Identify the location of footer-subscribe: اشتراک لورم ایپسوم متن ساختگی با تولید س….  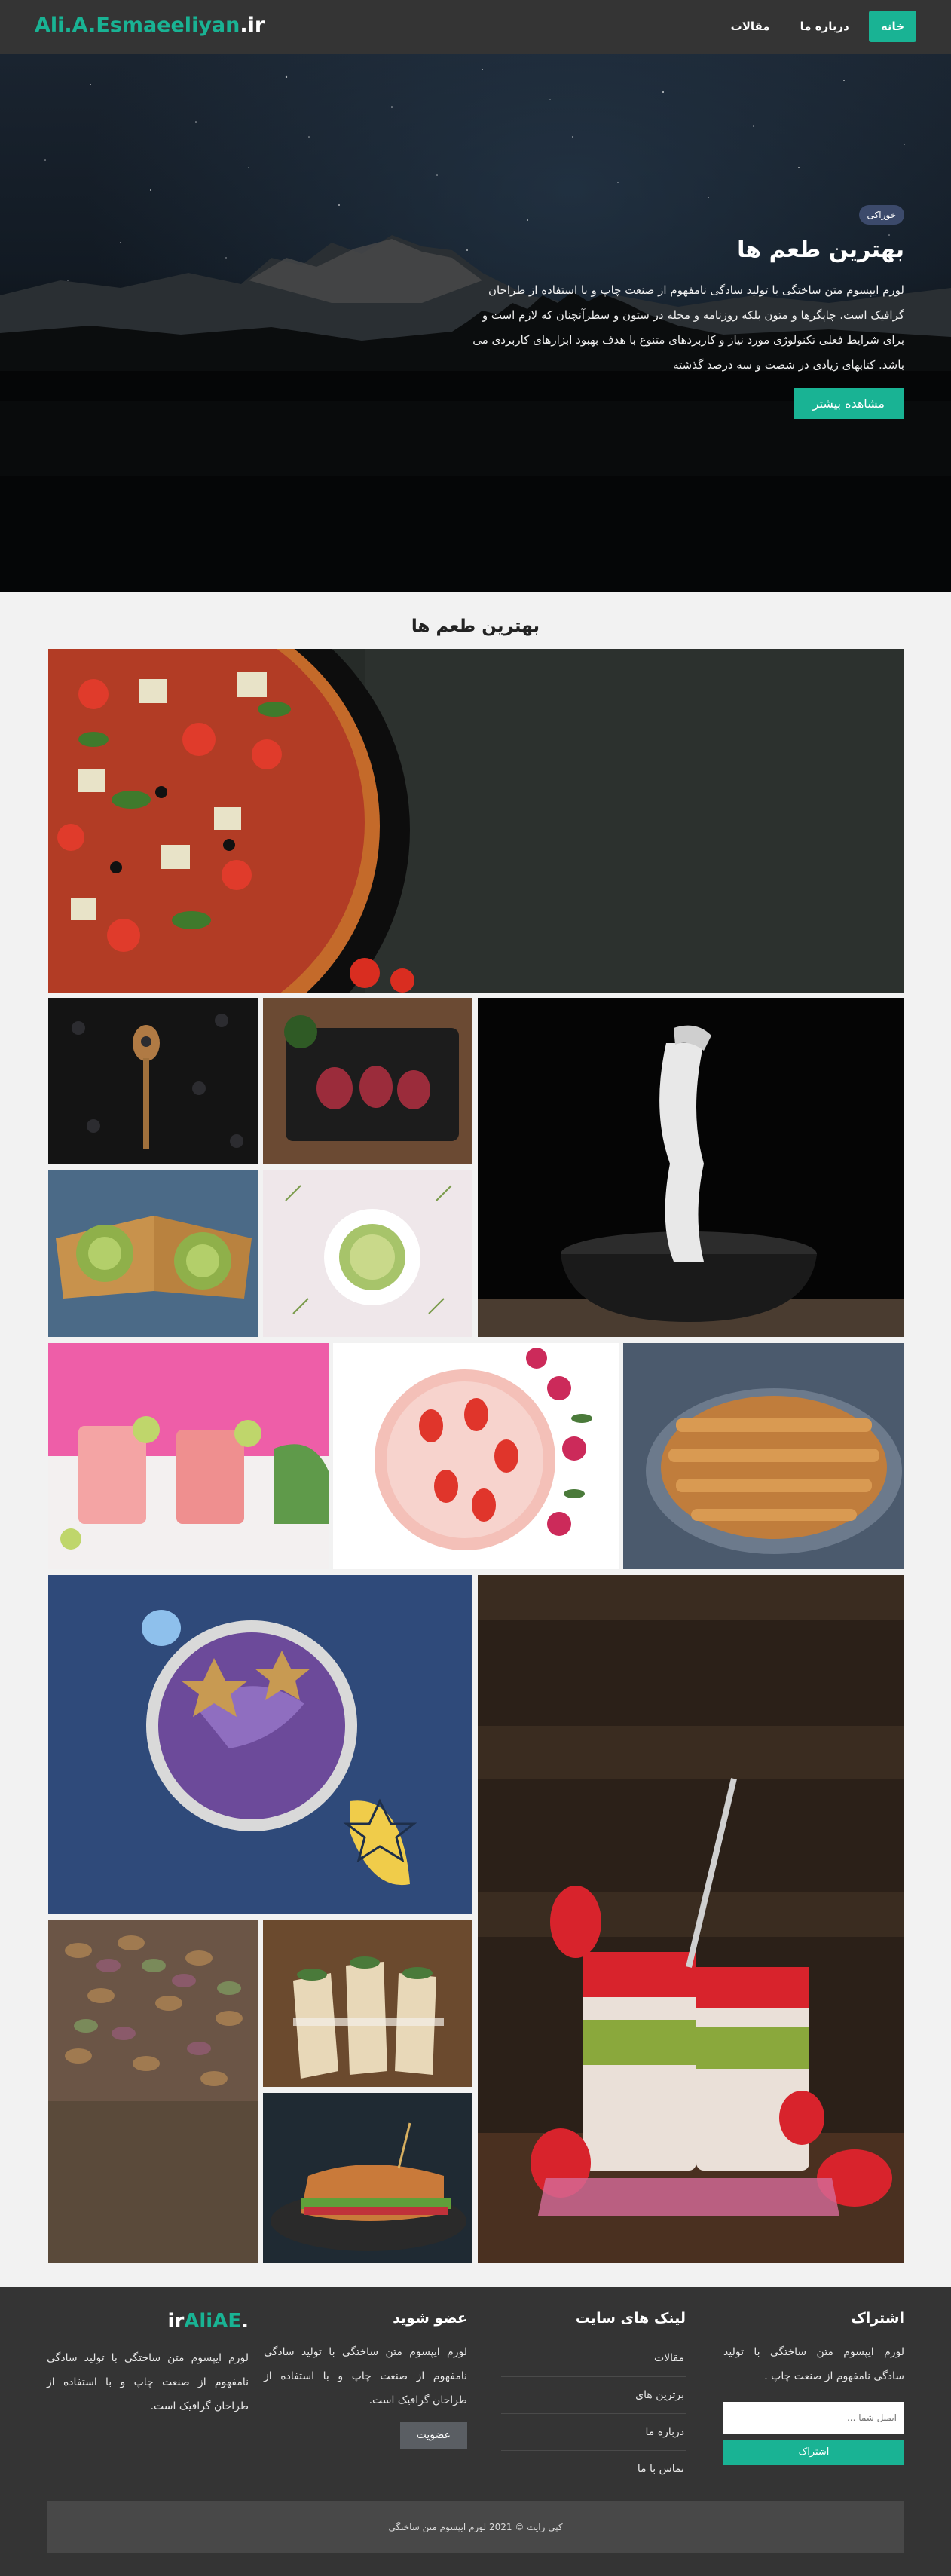
(813, 2387).